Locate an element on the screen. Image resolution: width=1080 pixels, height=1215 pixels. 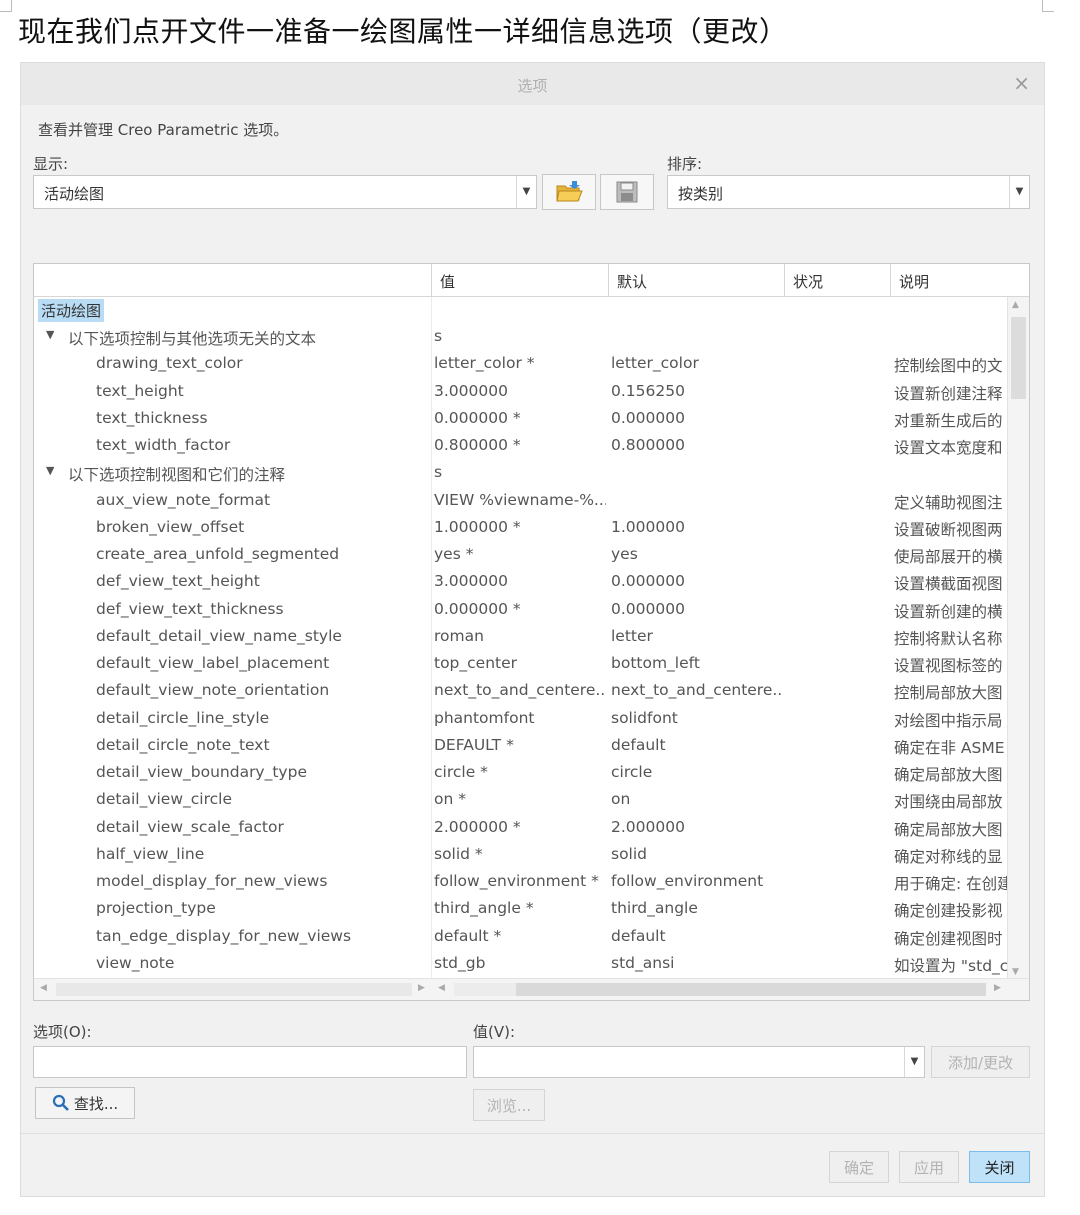
column-header-default: 默认 is located at coordinates (696, 280).